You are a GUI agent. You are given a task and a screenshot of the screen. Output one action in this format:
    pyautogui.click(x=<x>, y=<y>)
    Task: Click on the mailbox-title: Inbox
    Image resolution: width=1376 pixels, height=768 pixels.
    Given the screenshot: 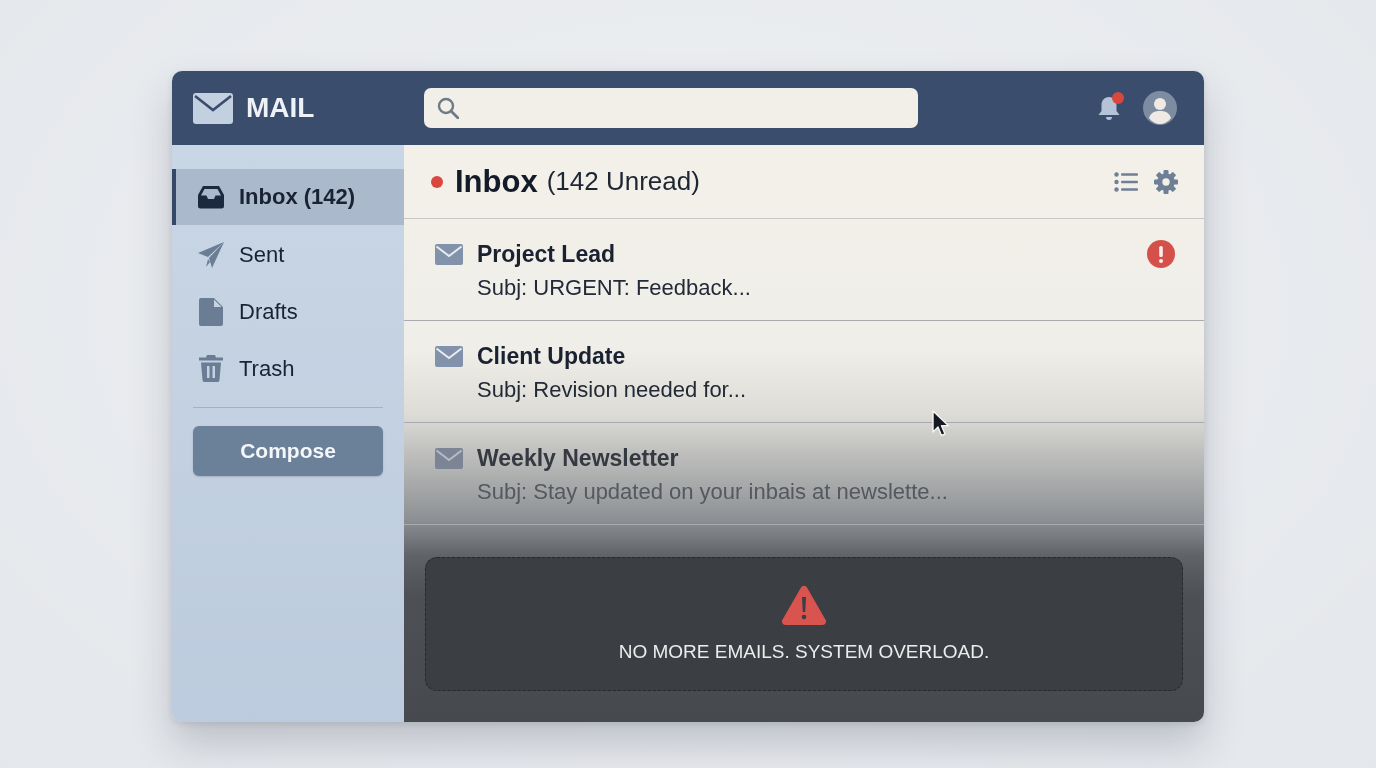 What is the action you would take?
    pyautogui.click(x=496, y=181)
    